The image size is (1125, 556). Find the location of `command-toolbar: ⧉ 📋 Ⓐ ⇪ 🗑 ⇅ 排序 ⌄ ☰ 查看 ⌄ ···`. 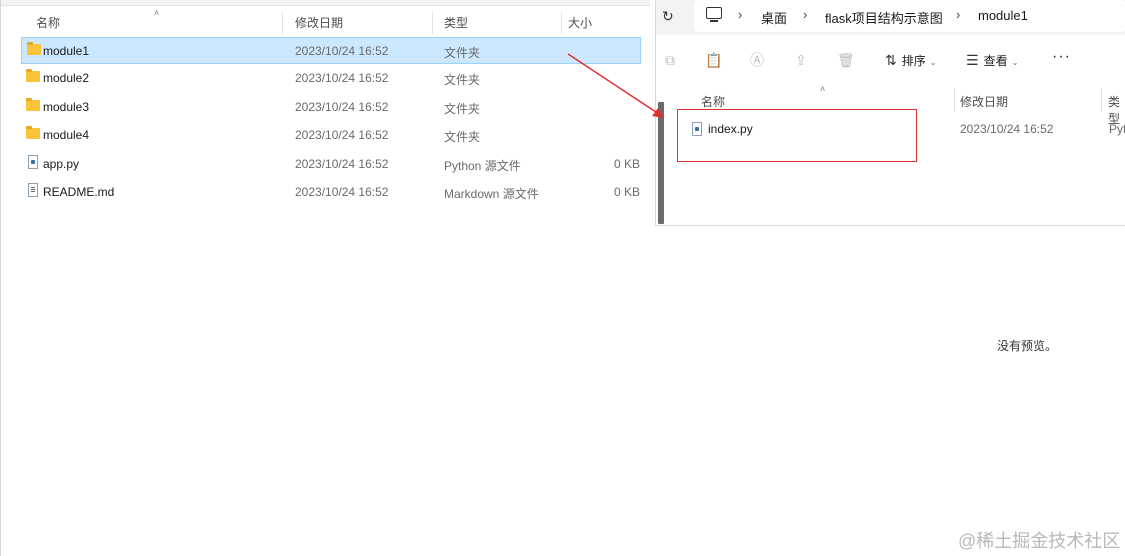

command-toolbar: ⧉ 📋 Ⓐ ⇪ 🗑 ⇅ 排序 ⌄ ☰ 查看 ⌄ ··· is located at coordinates (890, 61).